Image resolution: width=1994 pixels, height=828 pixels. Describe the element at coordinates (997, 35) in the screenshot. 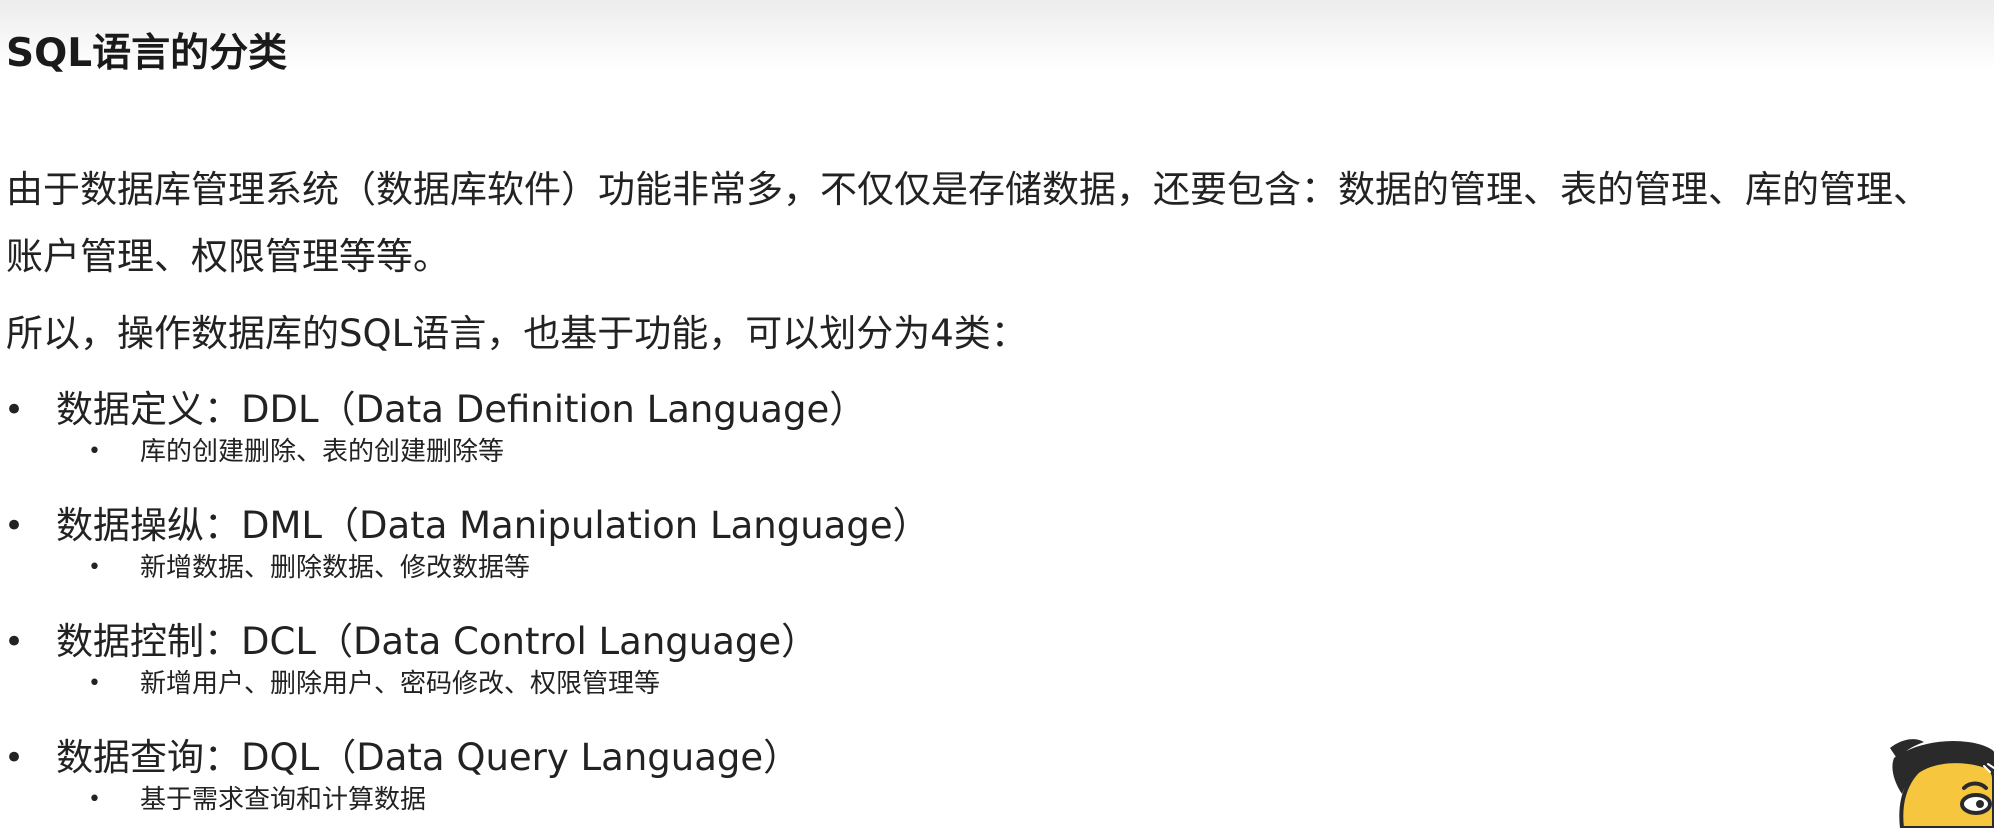

I see `slide-header-shade` at that location.